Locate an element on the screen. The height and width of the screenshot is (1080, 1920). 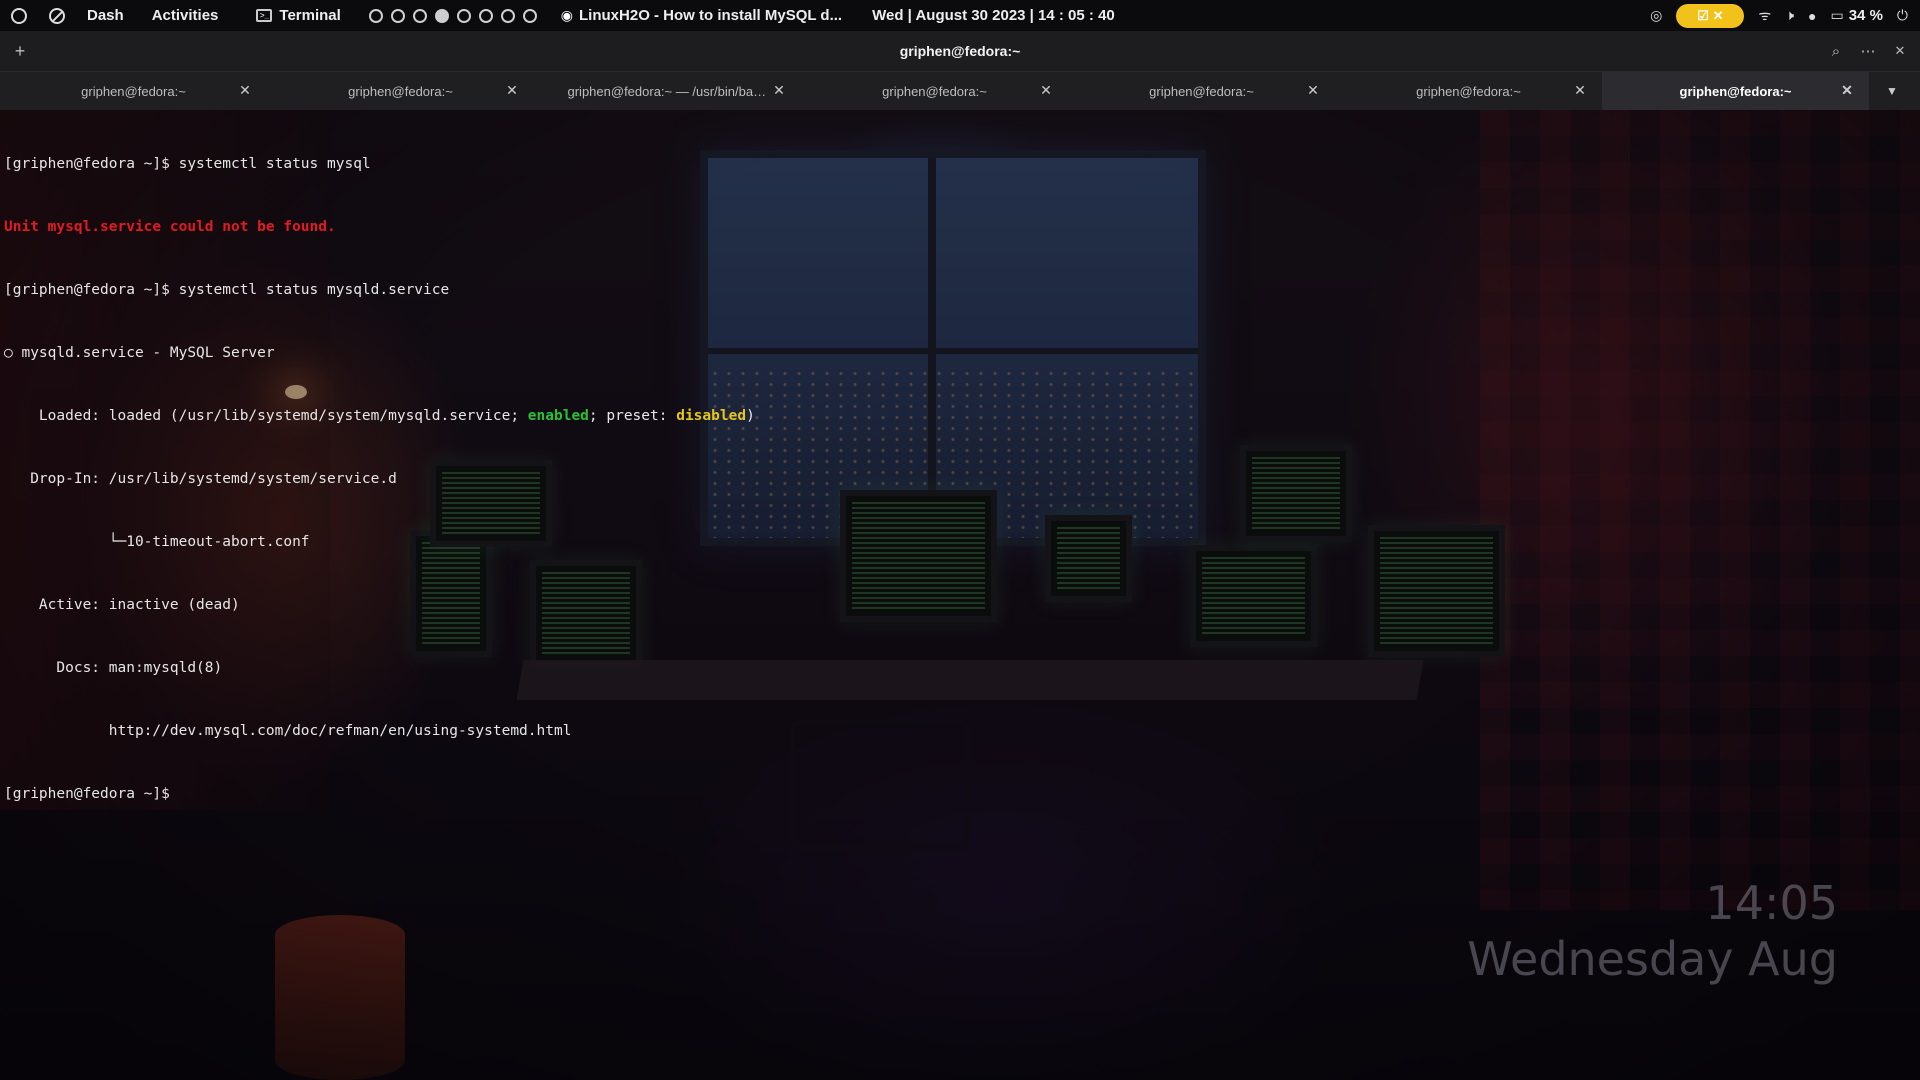
window-title: griphen@fedora:~ is located at coordinates (960, 51).